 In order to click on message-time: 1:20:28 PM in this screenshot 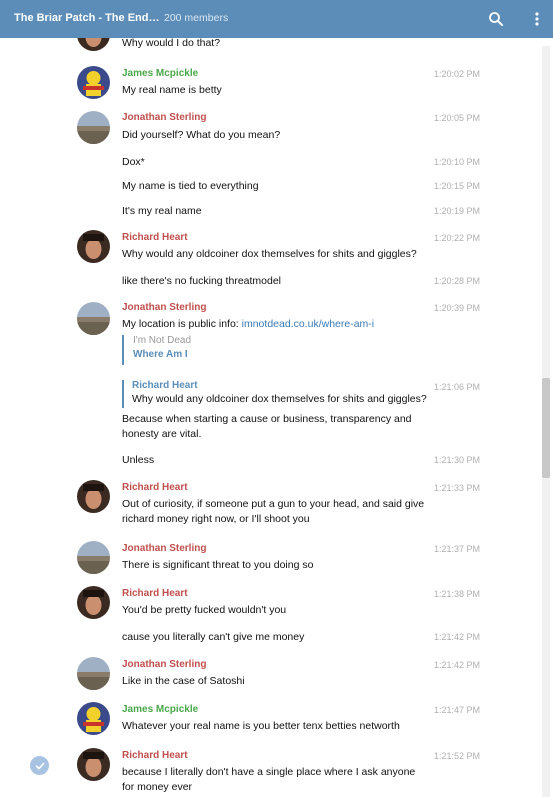, I will do `click(457, 281)`.